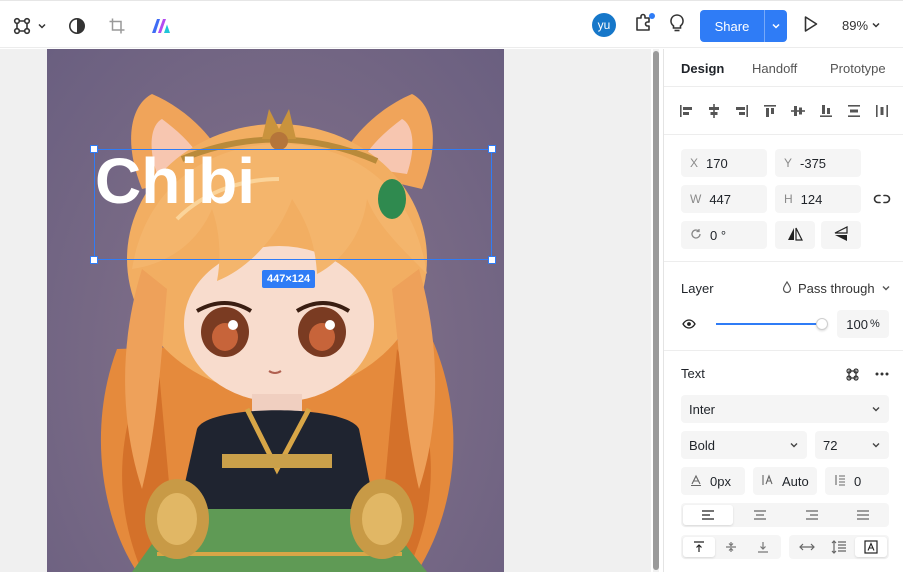  Describe the element at coordinates (696, 235) in the screenshot. I see `rotation-icon` at that location.